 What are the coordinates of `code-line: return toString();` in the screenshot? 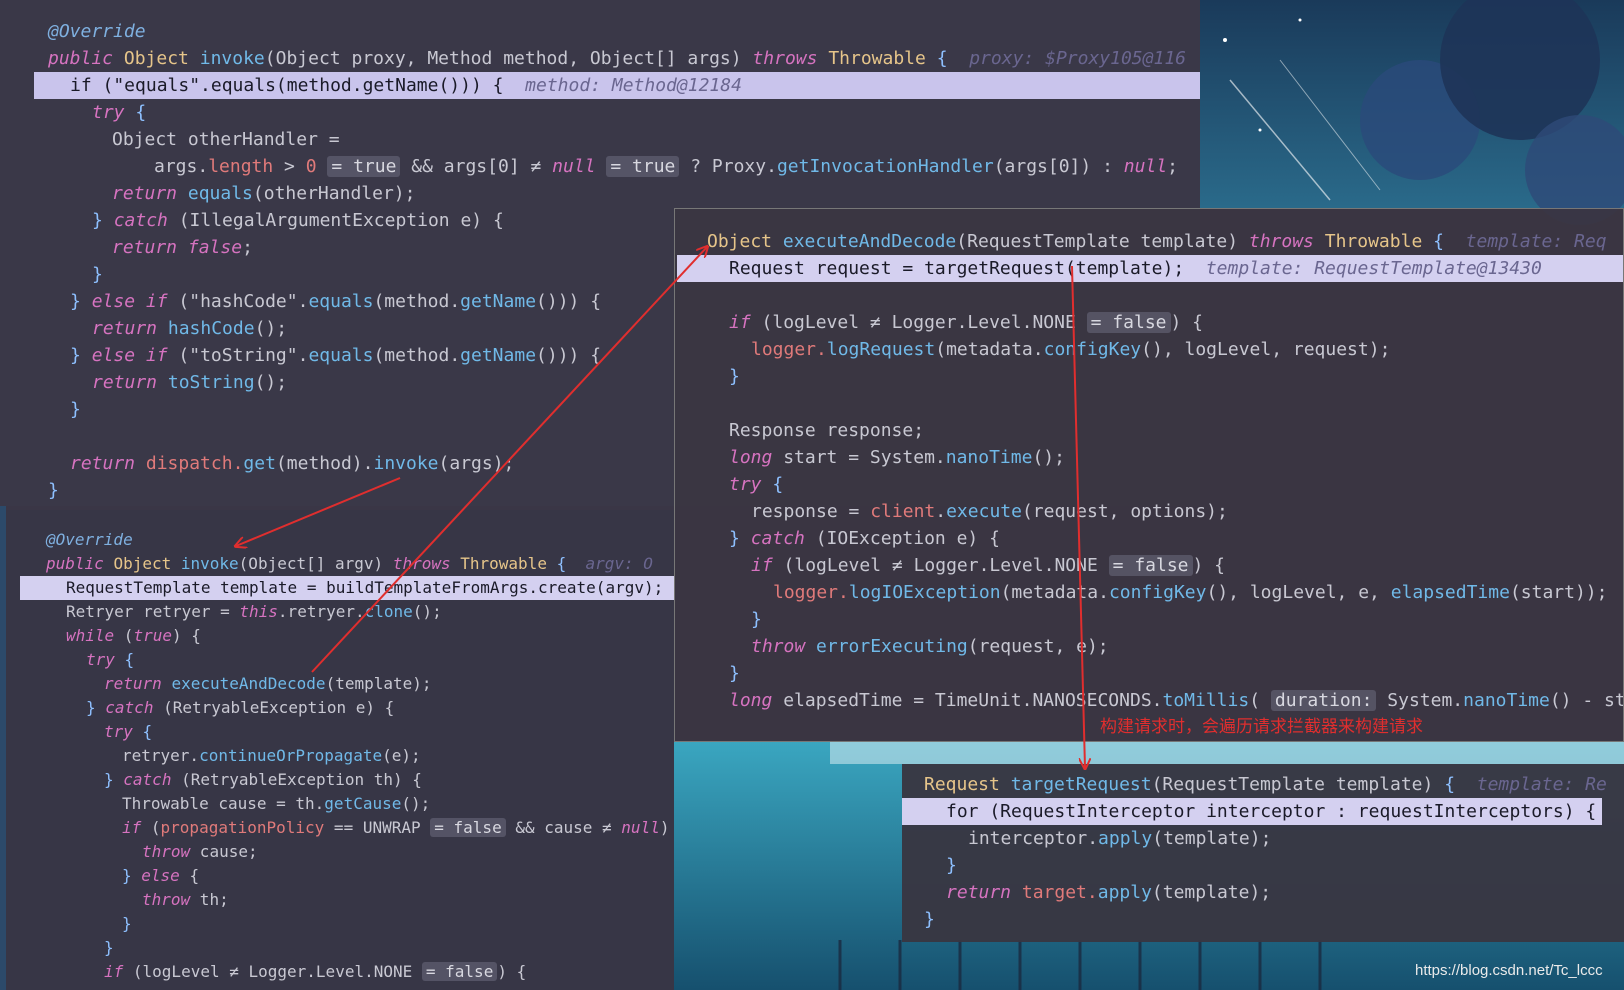 It's located at (190, 382).